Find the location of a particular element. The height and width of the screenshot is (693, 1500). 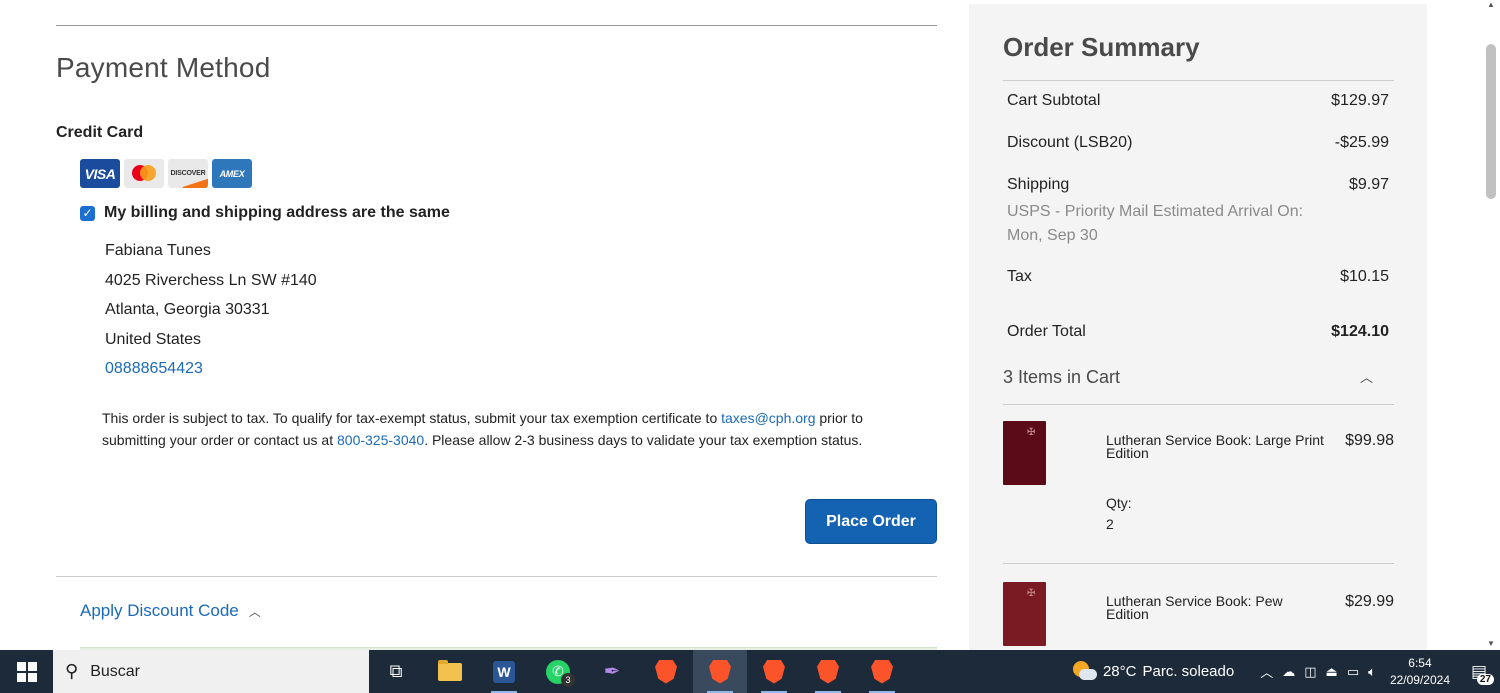

taskbar-apps: ⧉ W ✆ 3 ✒ is located at coordinates (639, 671).